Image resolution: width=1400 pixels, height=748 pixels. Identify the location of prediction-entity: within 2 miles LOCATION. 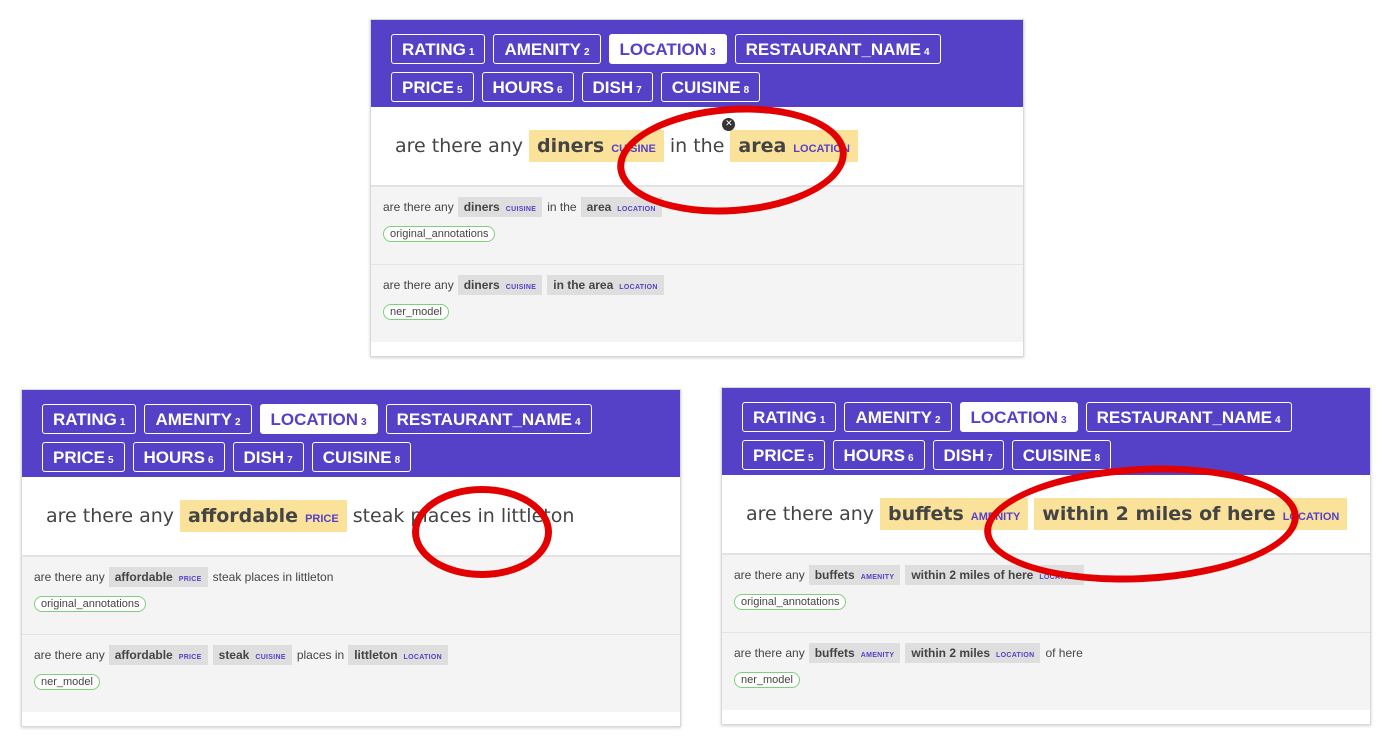
(973, 653).